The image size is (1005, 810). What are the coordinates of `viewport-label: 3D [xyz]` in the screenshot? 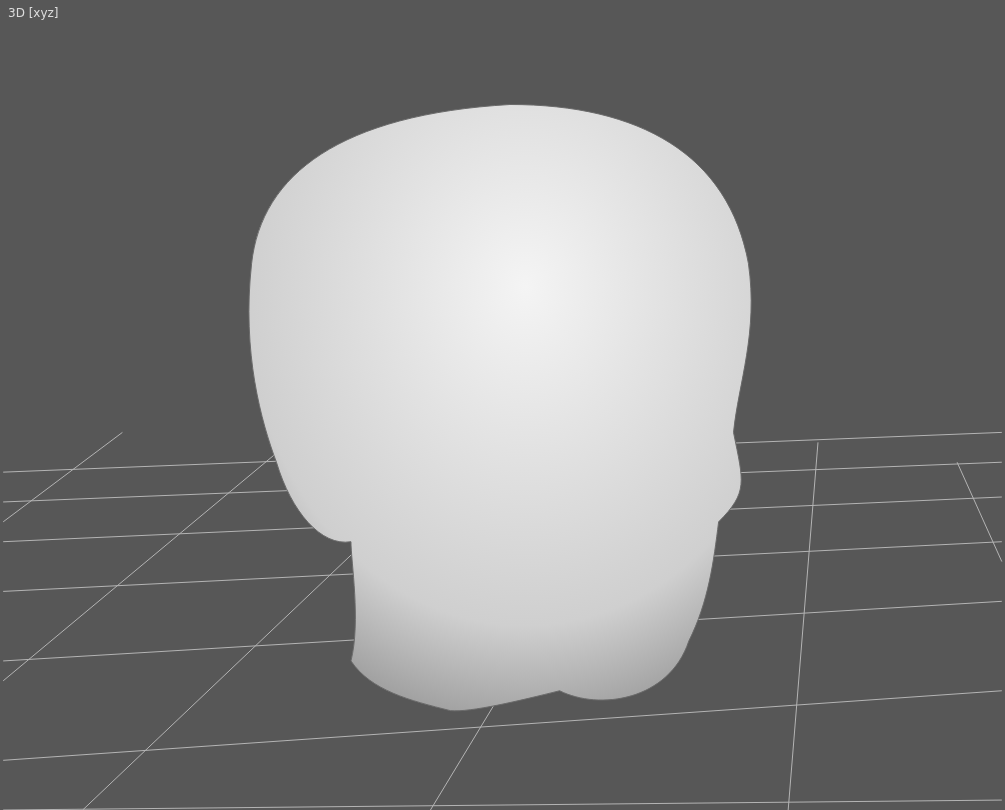 It's located at (33, 12).